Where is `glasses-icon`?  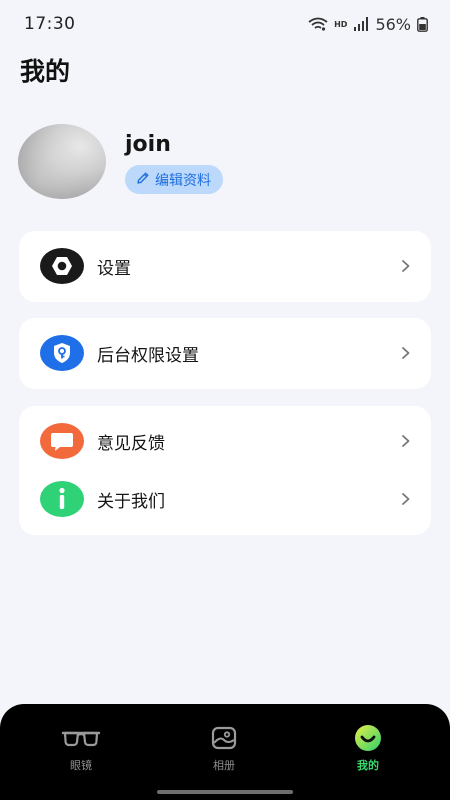
glasses-icon is located at coordinates (81, 738).